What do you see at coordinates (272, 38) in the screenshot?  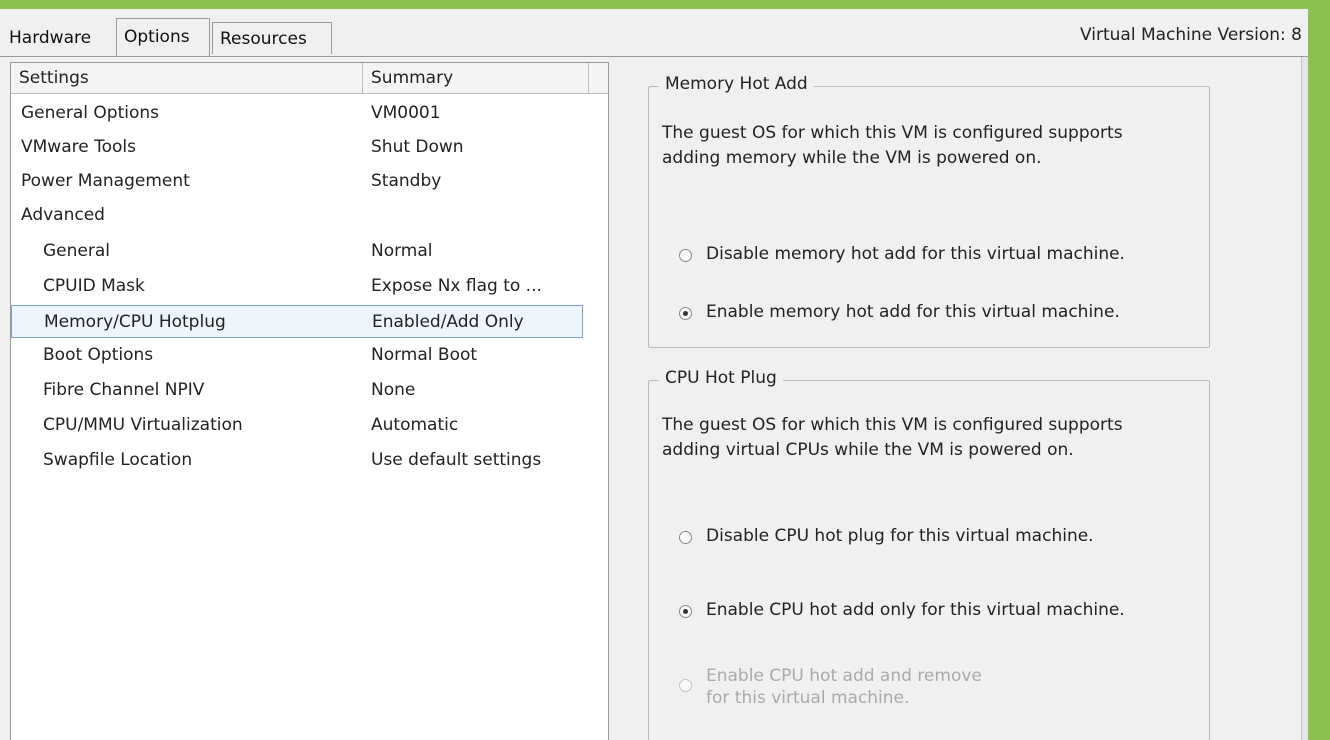 I see `tab-resources: Resources` at bounding box center [272, 38].